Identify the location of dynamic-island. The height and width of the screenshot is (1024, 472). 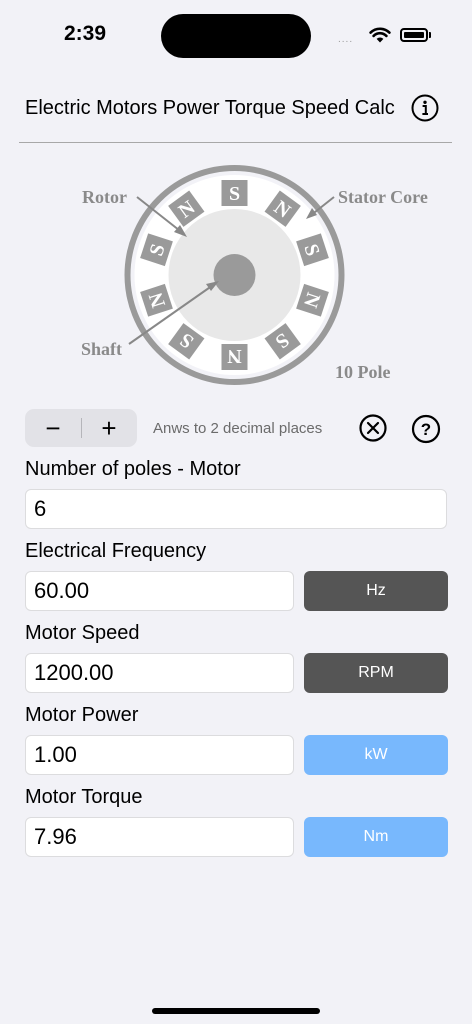
(236, 36).